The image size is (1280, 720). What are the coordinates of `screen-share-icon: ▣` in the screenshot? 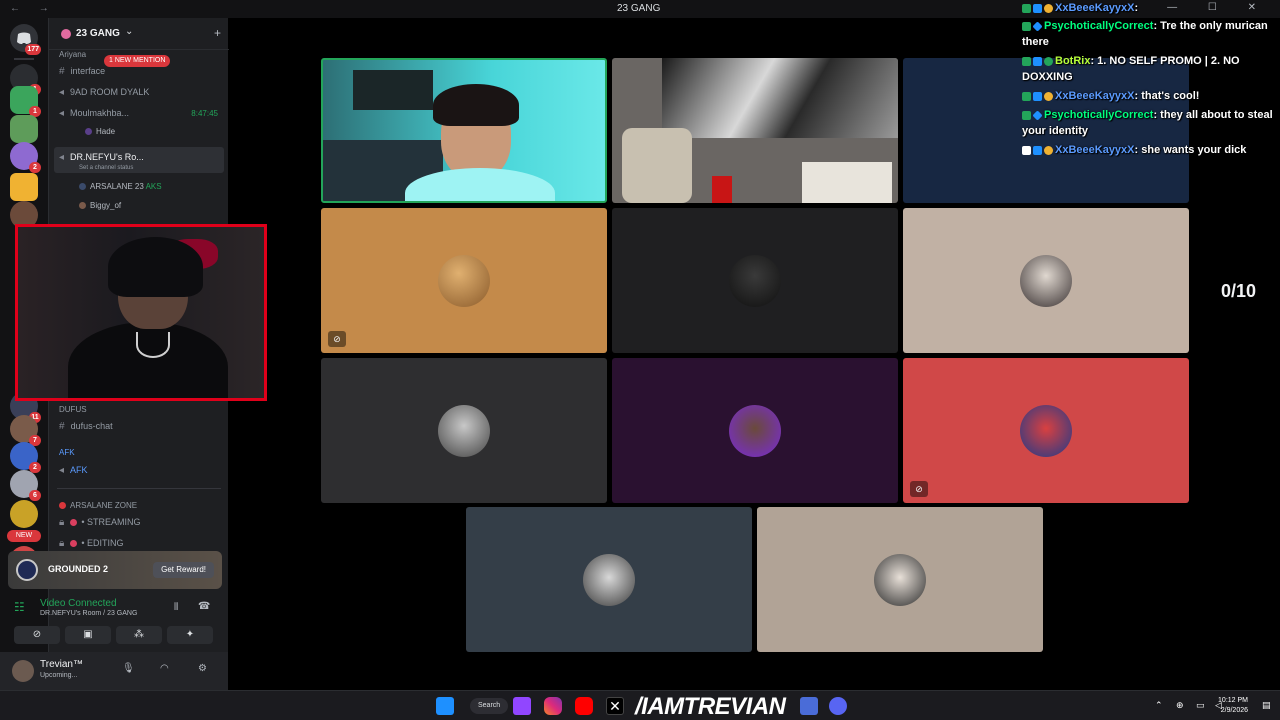 It's located at (88, 634).